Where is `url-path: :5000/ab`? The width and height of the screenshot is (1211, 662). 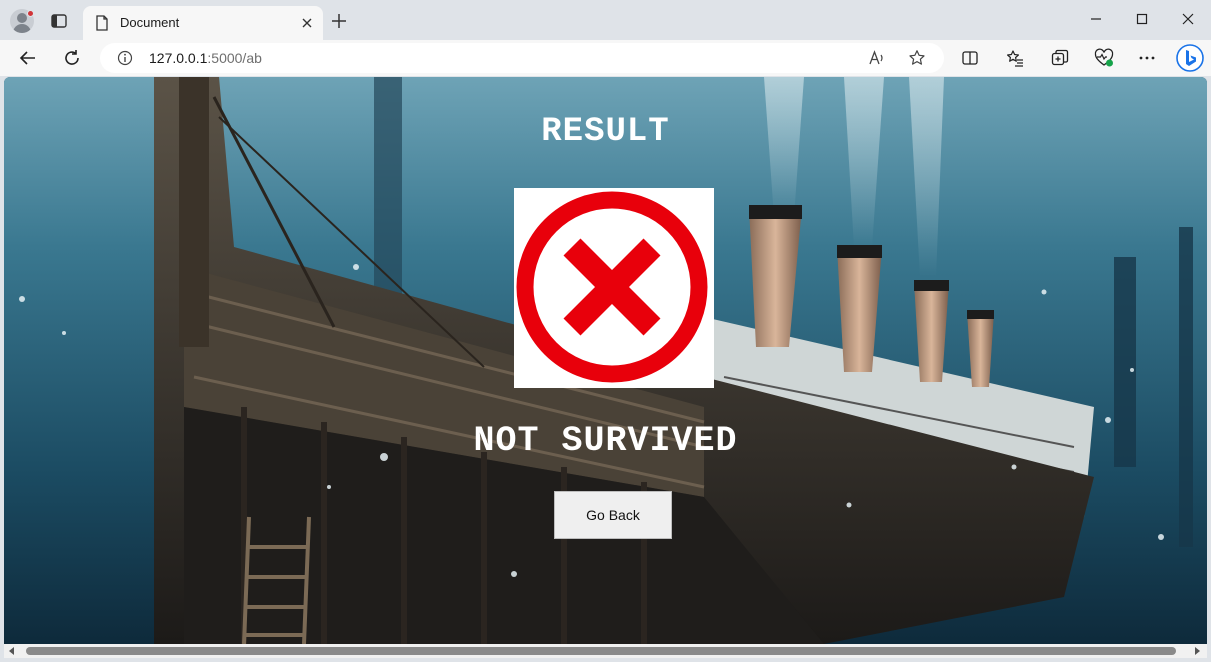 url-path: :5000/ab is located at coordinates (234, 58).